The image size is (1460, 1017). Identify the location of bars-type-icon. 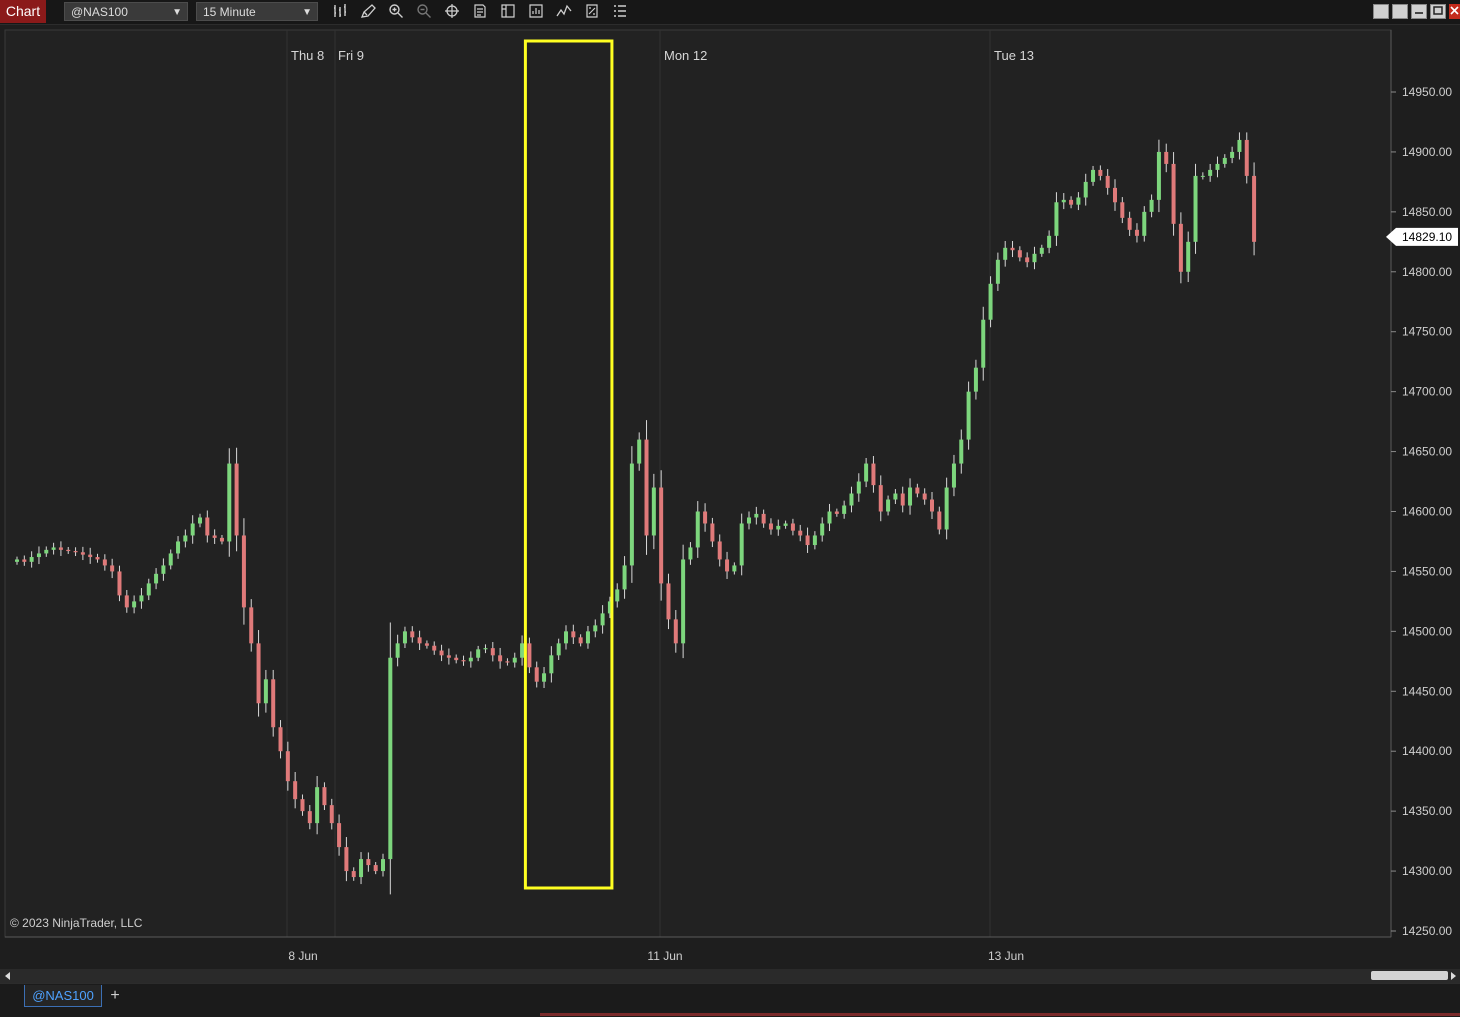
(340, 12).